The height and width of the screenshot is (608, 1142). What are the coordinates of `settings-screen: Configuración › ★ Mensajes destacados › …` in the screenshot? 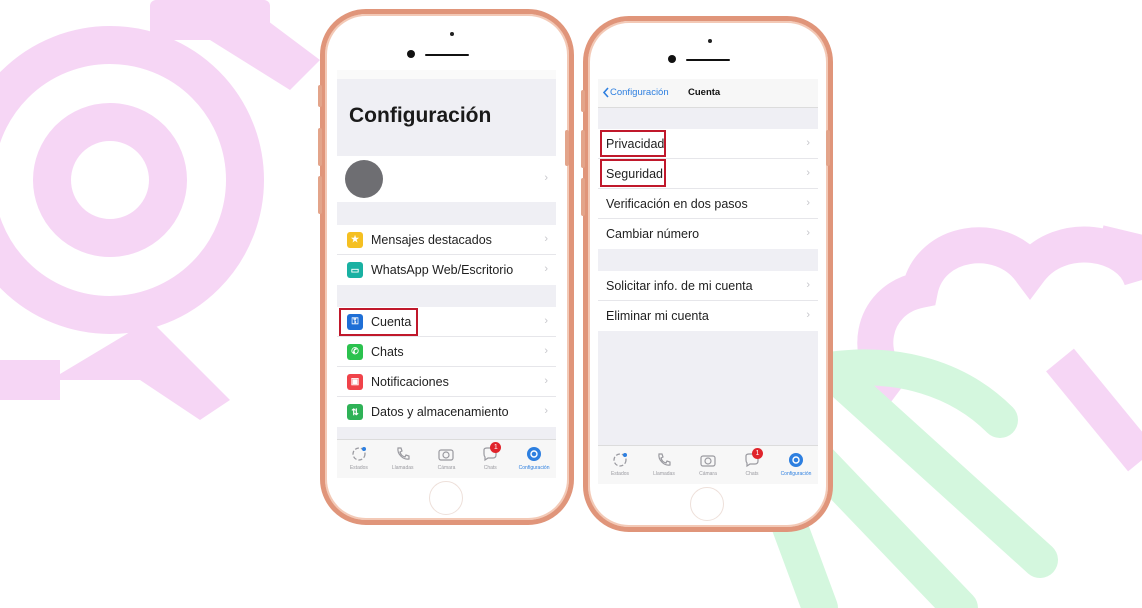 It's located at (446, 274).